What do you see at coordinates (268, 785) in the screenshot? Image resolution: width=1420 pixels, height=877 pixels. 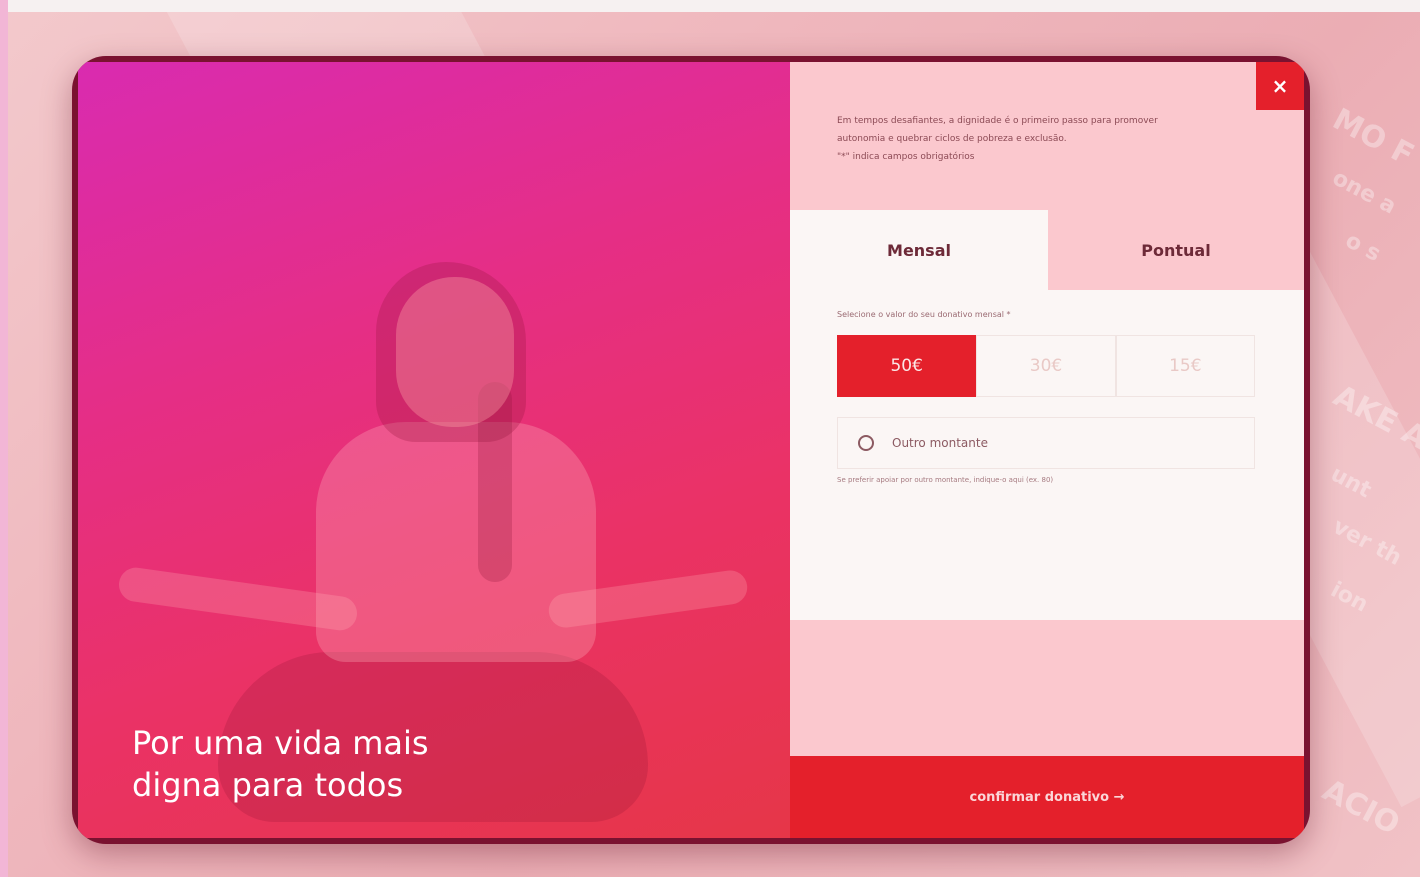 I see `hero-caption-line: digna para todos` at bounding box center [268, 785].